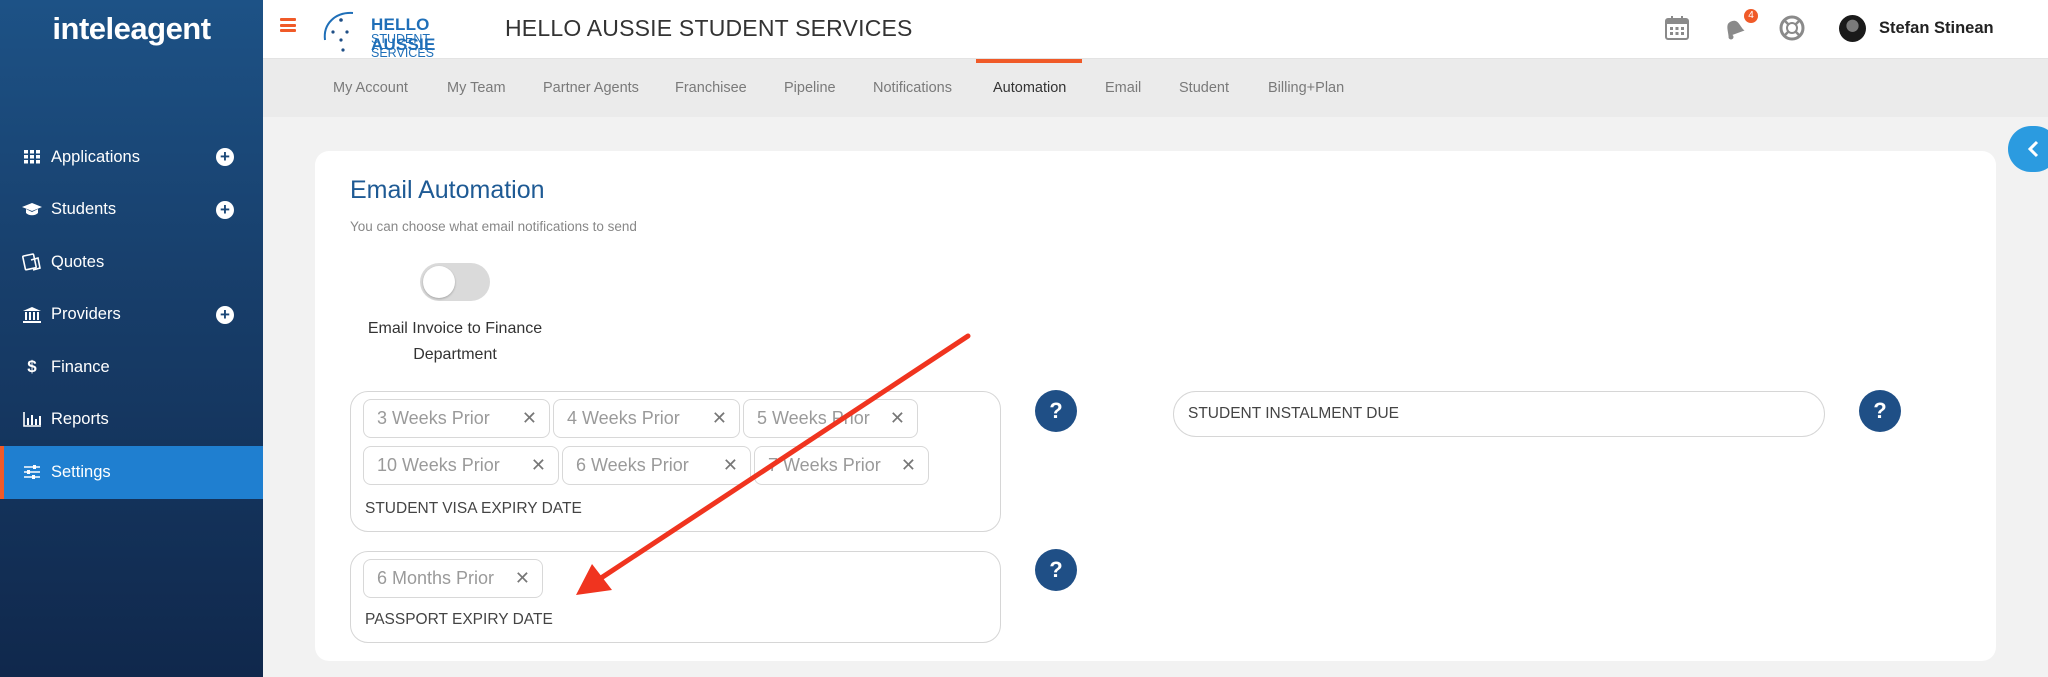 The image size is (2048, 677). What do you see at coordinates (81, 471) in the screenshot?
I see `sidebar-item-label: Settings` at bounding box center [81, 471].